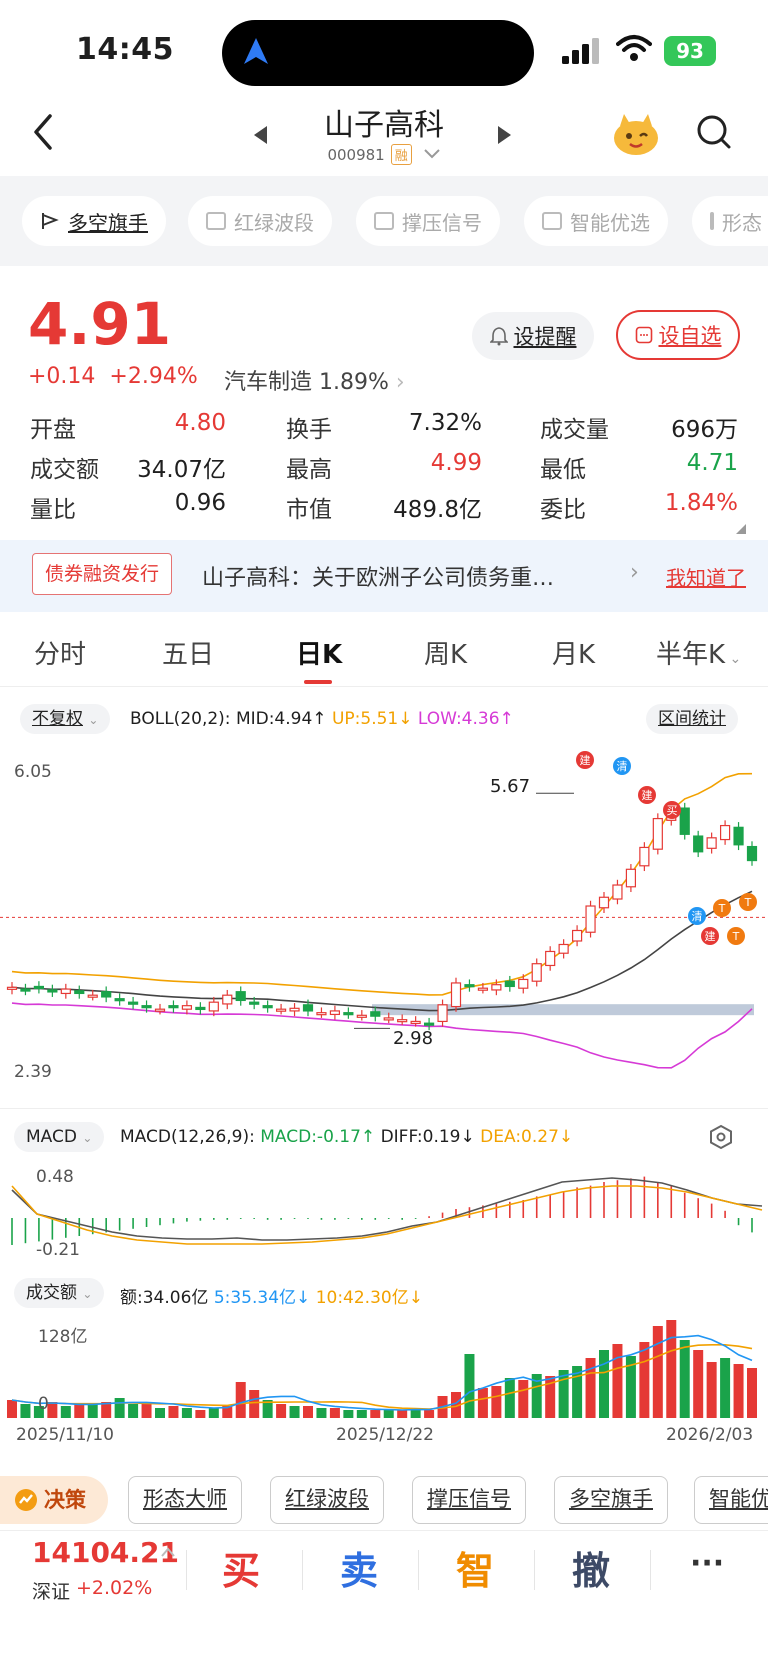 Image resolution: width=768 pixels, height=1665 pixels. I want to click on stat-value: 4.71, so click(712, 463).